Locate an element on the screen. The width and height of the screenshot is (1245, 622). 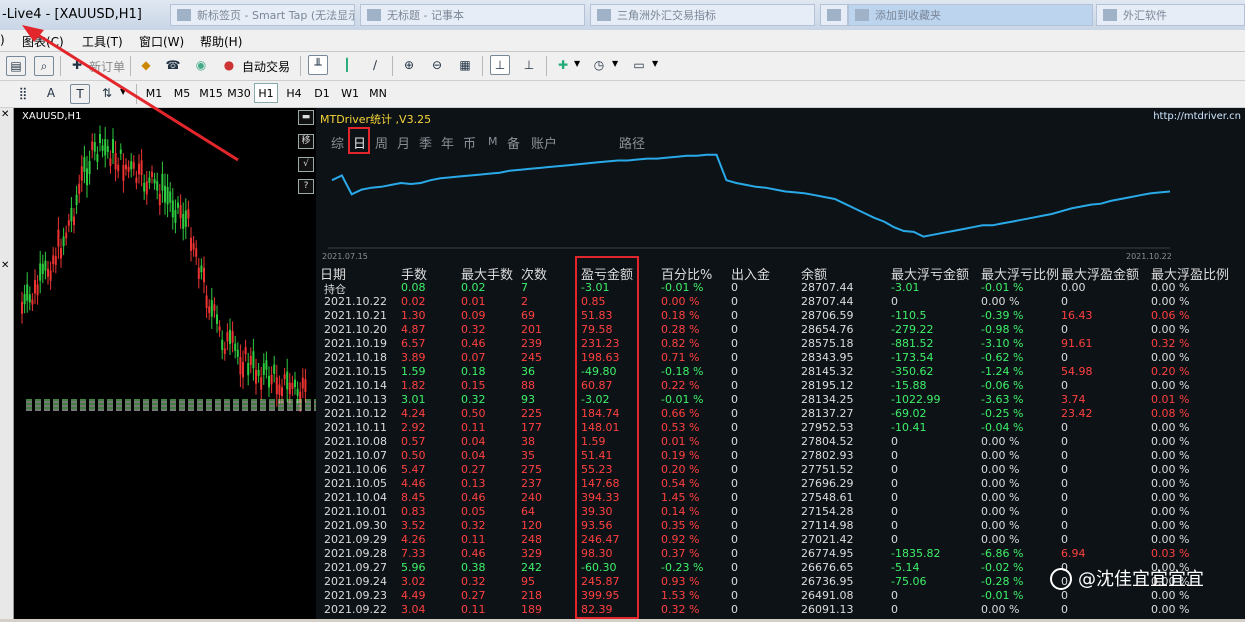
taskbar-tab: 外汇软件 is located at coordinates (1170, 15).